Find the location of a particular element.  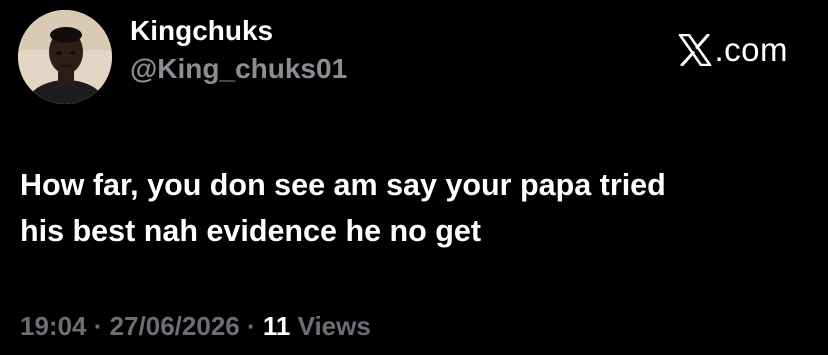

avatar-image is located at coordinates (65, 57).